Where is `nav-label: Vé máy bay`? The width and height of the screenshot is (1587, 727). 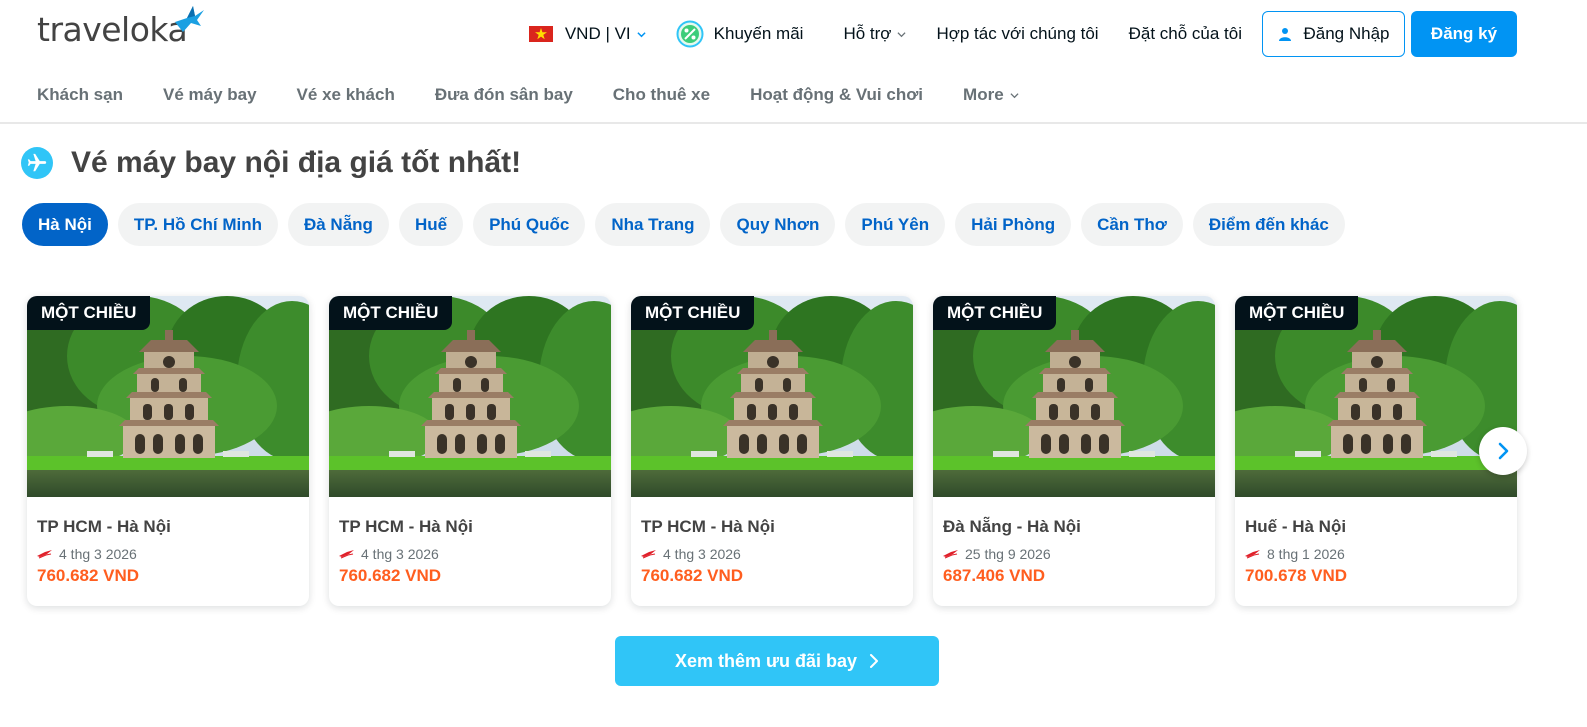 nav-label: Vé máy bay is located at coordinates (209, 94).